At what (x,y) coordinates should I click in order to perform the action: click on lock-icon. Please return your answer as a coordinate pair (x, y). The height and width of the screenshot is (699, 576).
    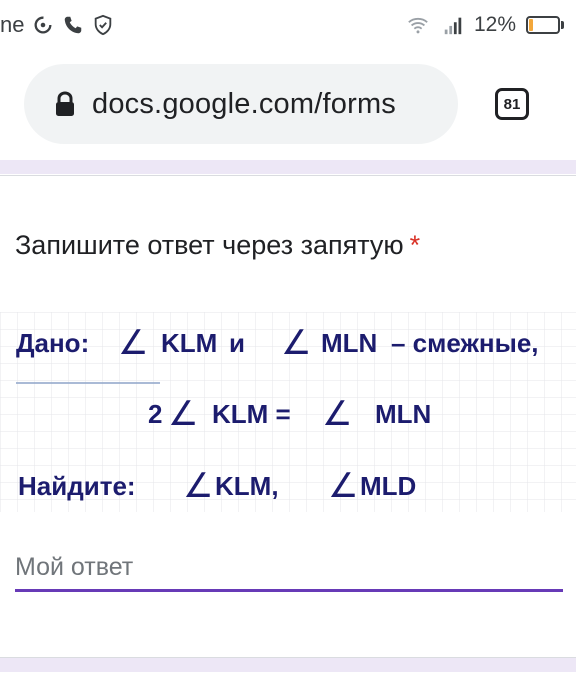
    Looking at the image, I should click on (65, 103).